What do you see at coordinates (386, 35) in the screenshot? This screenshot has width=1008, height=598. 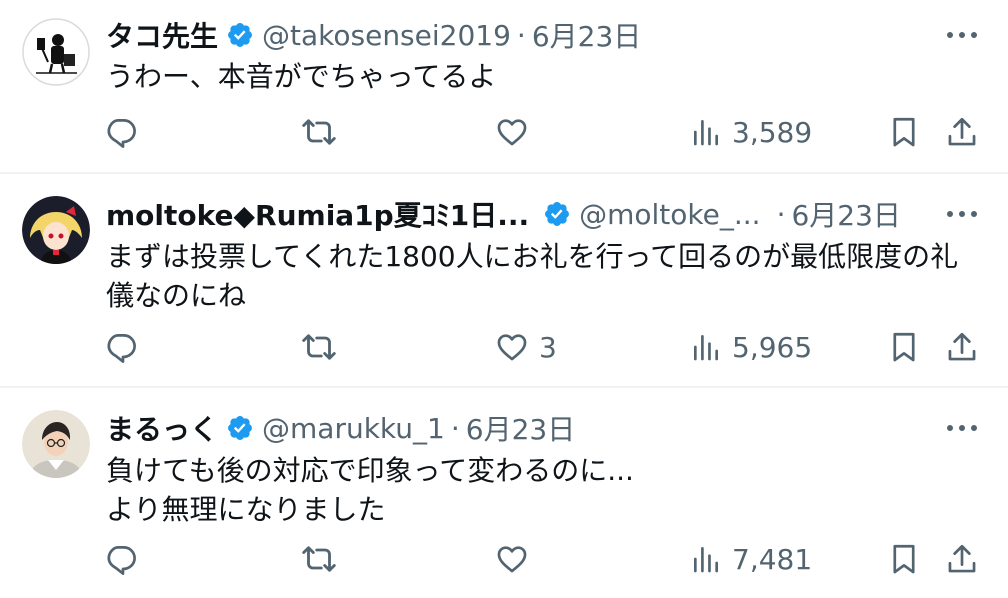 I see `author-handle: @takosensei2019` at bounding box center [386, 35].